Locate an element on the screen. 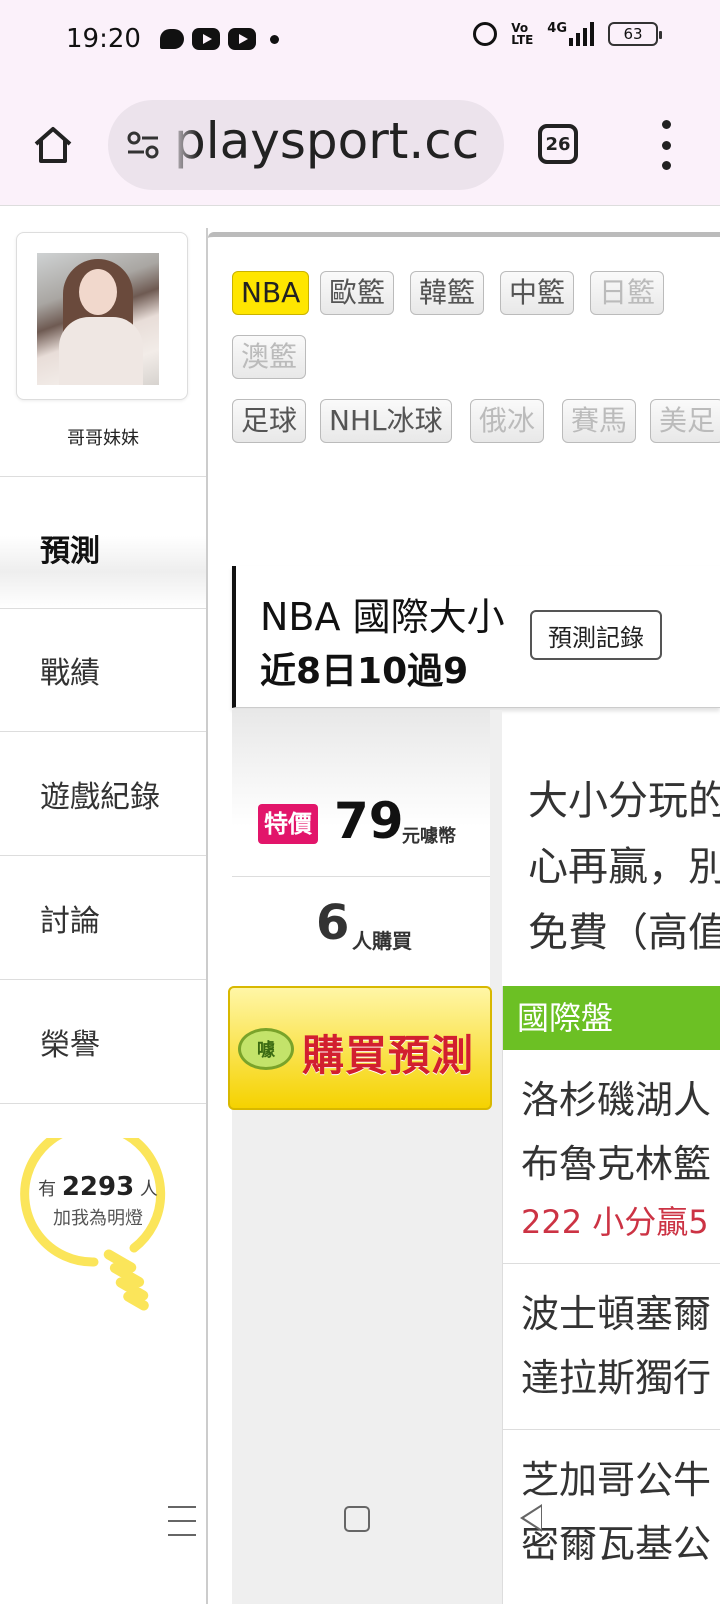 This screenshot has width=720, height=1604. prediction-header: NBA 國際大小 近8日10過9 預測記錄 is located at coordinates (476, 637).